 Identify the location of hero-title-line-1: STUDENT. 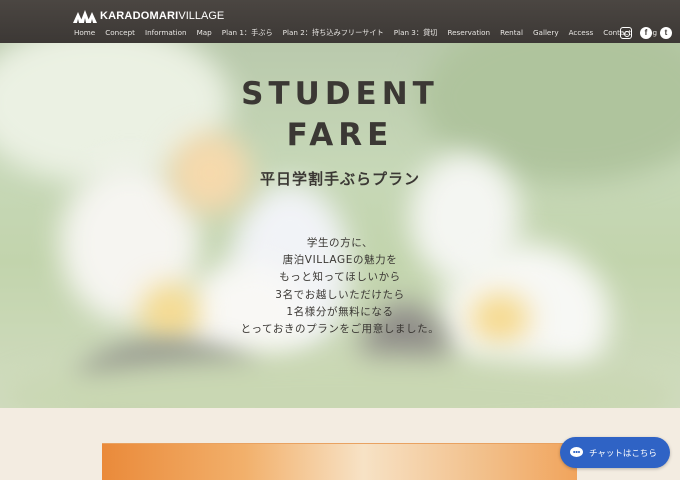
(340, 94).